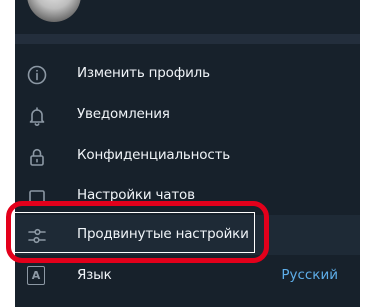  What do you see at coordinates (187, 39) in the screenshot?
I see `section-separator` at bounding box center [187, 39].